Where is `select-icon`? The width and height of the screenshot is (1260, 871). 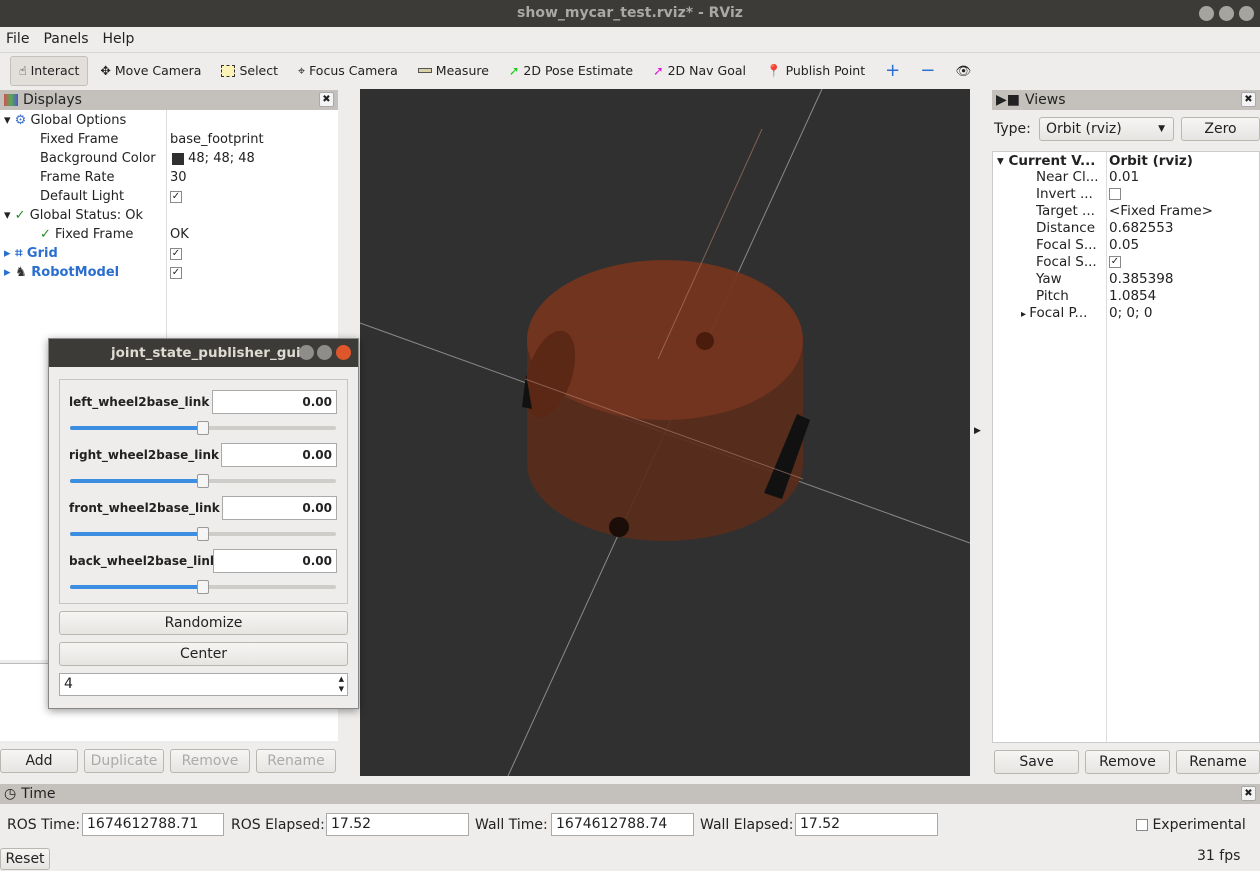 select-icon is located at coordinates (228, 70).